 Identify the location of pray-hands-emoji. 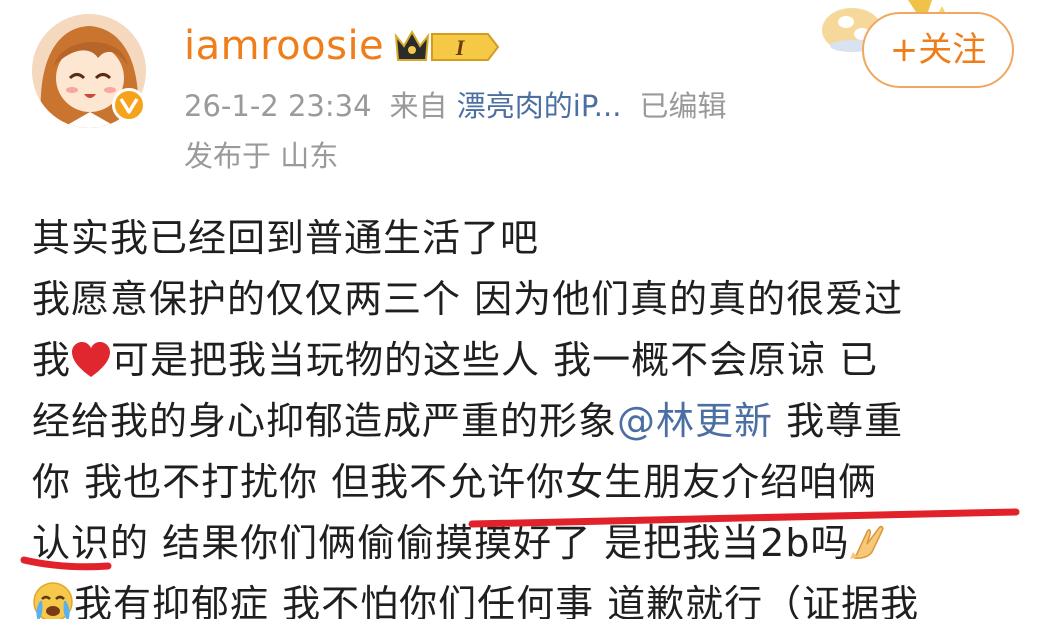
(869, 549).